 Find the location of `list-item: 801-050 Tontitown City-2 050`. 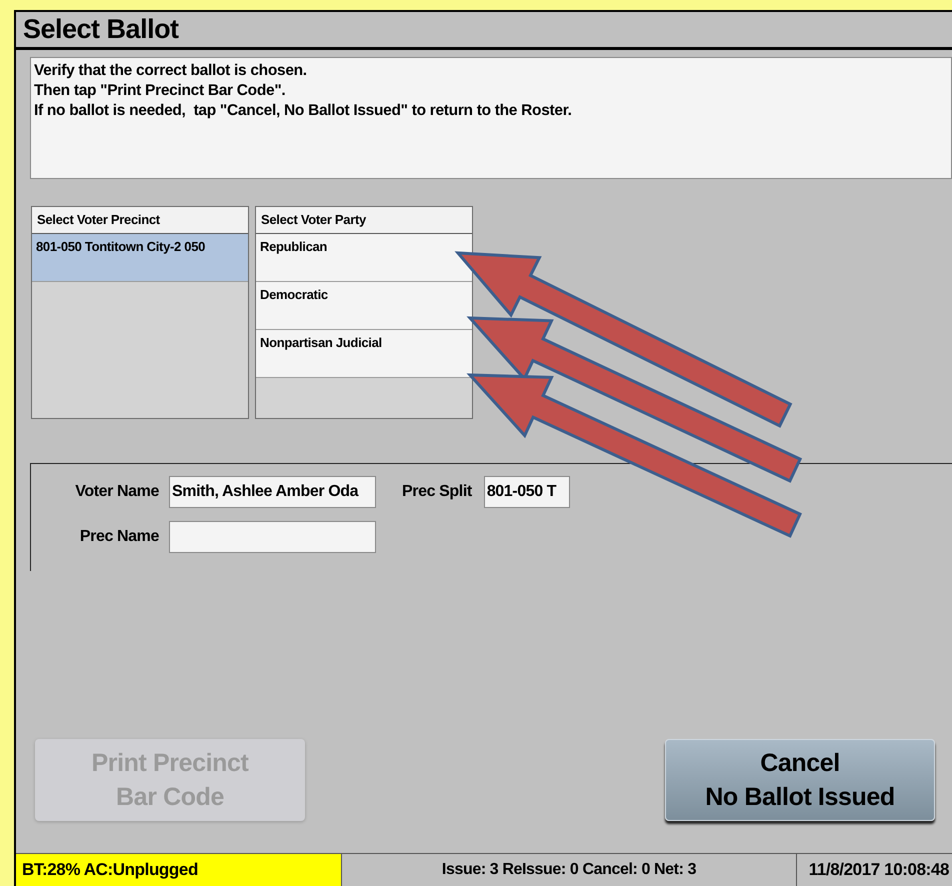

list-item: 801-050 Tontitown City-2 050 is located at coordinates (140, 258).